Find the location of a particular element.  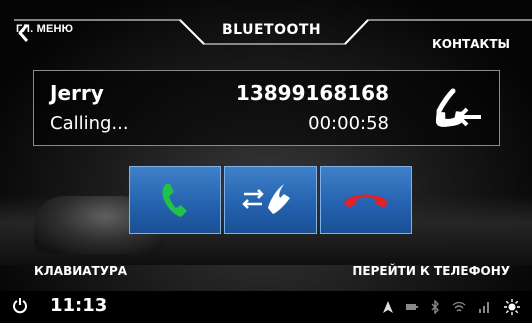

brightness-icon is located at coordinates (512, 307).